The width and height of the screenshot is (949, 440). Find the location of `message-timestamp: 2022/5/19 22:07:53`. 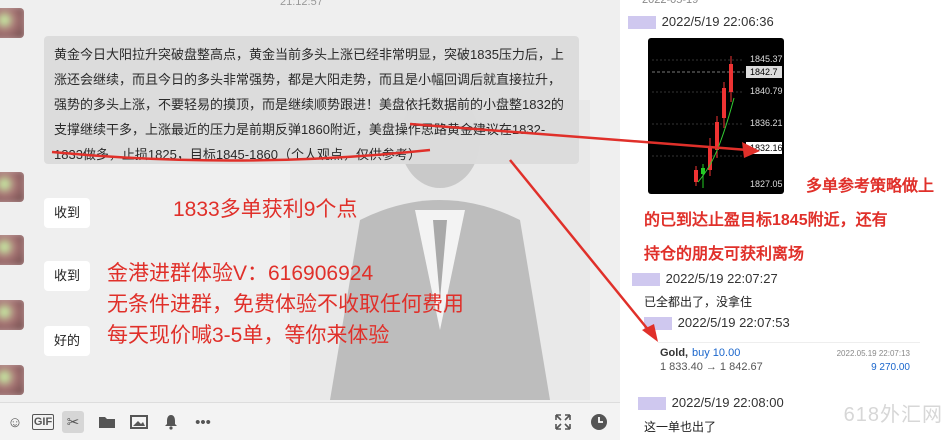

message-timestamp: 2022/5/19 22:07:53 is located at coordinates (733, 322).